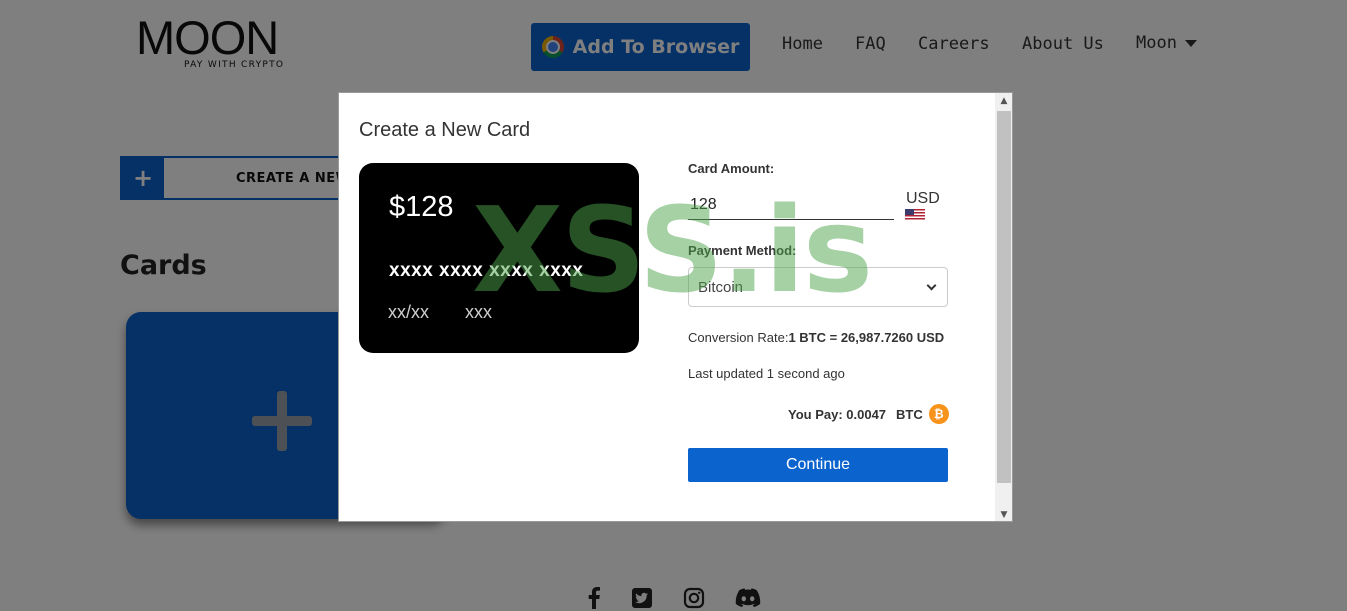 Image resolution: width=1347 pixels, height=611 pixels. I want to click on continue-button: Continue, so click(818, 465).